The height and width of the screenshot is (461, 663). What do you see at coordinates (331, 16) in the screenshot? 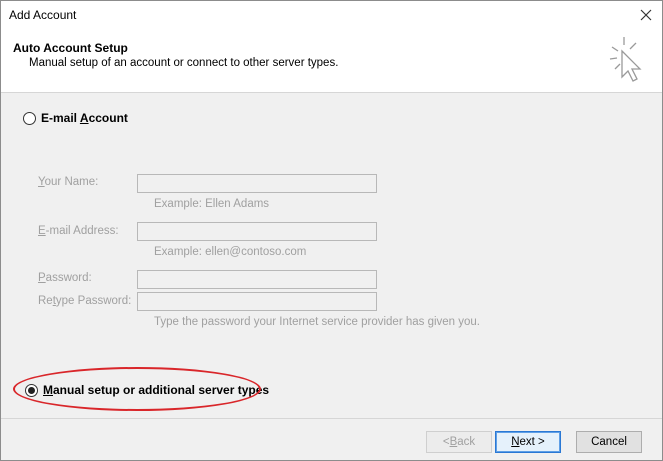
I see `title-bar: Add Account` at bounding box center [331, 16].